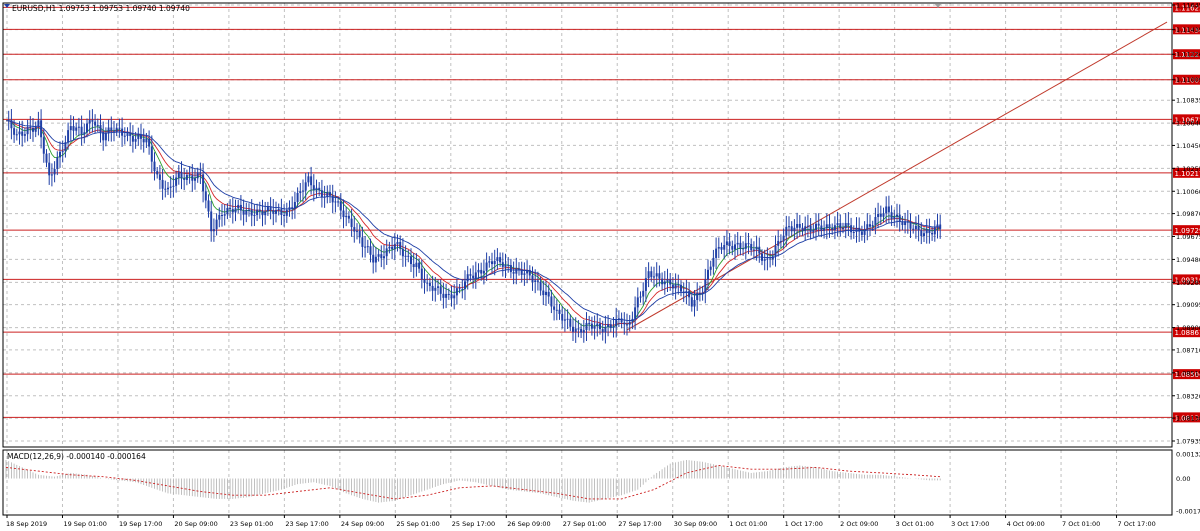  Describe the element at coordinates (528, 524) in the screenshot. I see `time-tick-label: 26 Sep 09:00` at that location.